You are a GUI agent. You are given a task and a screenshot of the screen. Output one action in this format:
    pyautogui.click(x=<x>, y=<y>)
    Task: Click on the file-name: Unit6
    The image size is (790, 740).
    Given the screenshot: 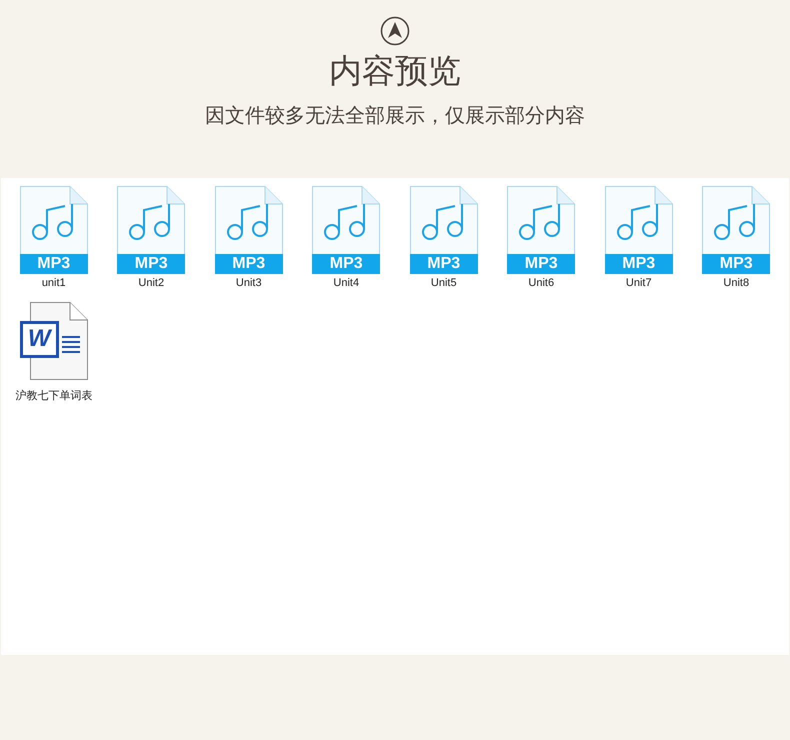 What is the action you would take?
    pyautogui.click(x=541, y=283)
    